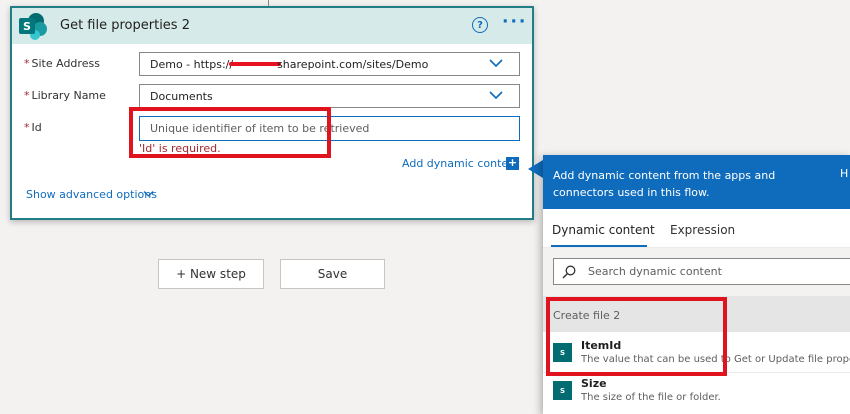 The width and height of the screenshot is (850, 414). I want to click on panel-header-truncated-text: H, so click(844, 173).